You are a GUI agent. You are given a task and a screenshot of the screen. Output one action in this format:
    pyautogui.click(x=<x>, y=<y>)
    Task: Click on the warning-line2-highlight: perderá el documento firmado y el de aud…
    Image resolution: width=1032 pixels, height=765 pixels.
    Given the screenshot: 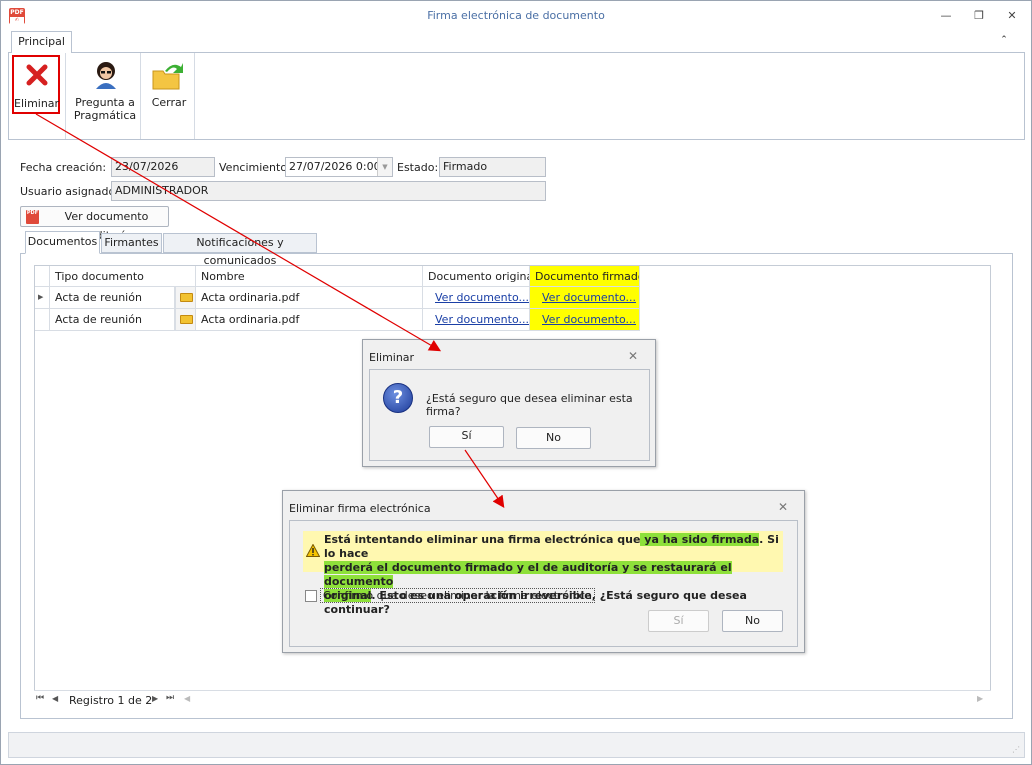 What is the action you would take?
    pyautogui.click(x=528, y=574)
    